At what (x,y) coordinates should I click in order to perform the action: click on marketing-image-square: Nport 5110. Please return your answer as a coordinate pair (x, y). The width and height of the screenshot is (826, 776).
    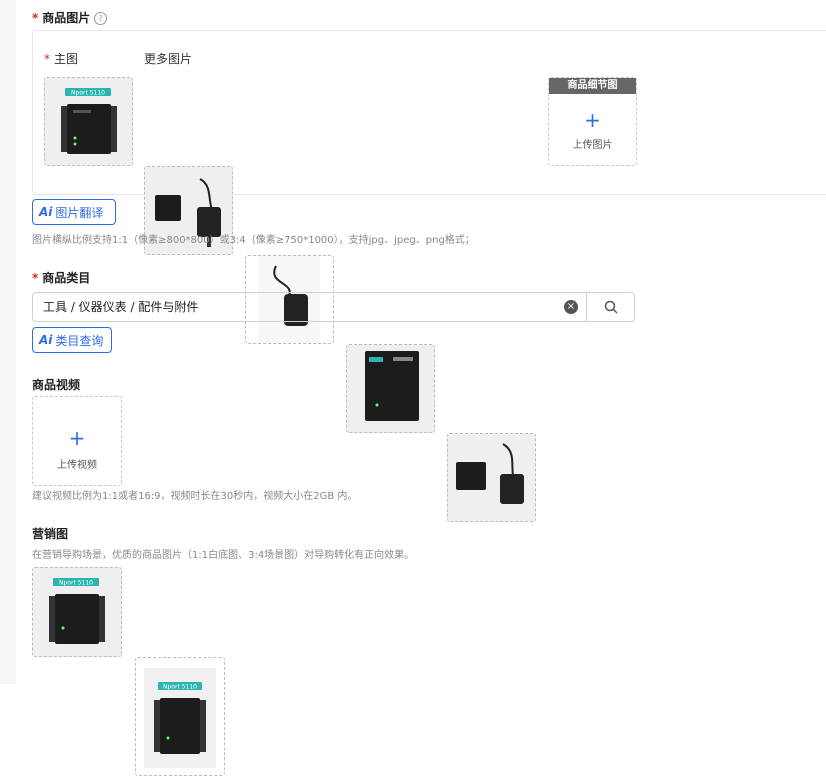
    Looking at the image, I should click on (77, 612).